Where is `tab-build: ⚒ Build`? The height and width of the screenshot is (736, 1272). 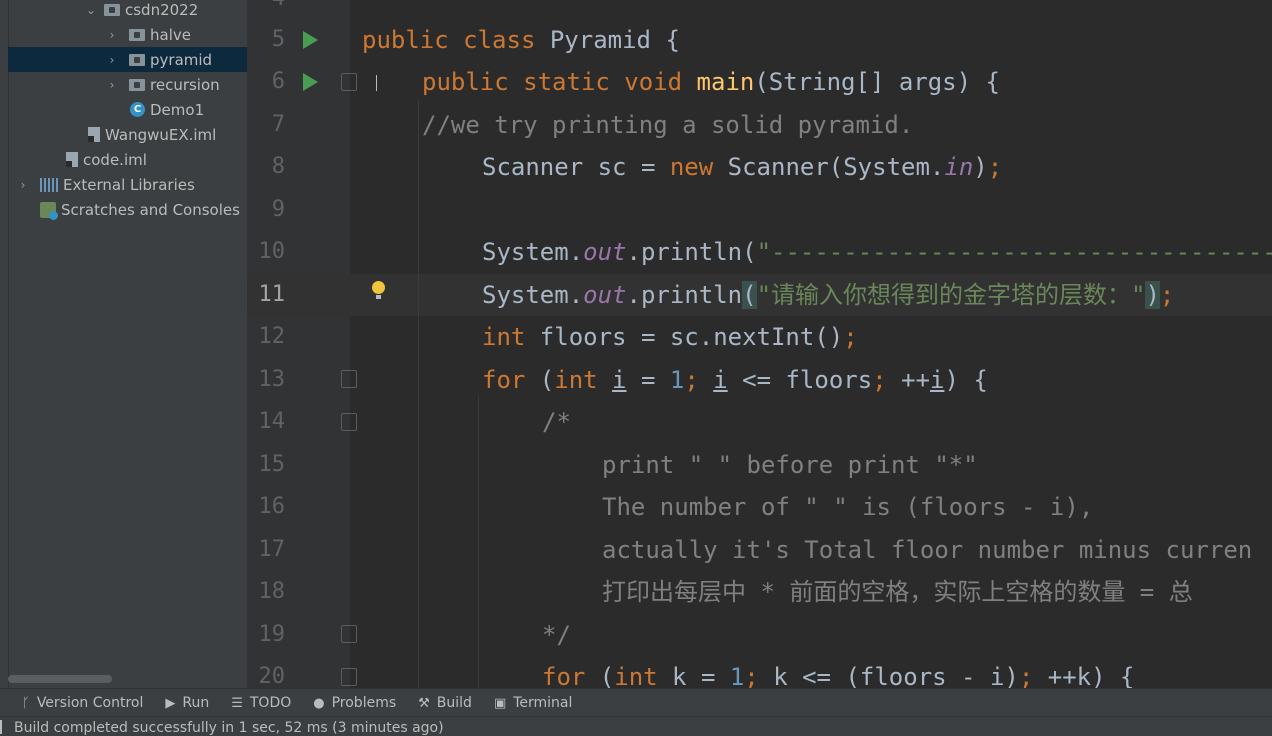 tab-build: ⚒ Build is located at coordinates (445, 703).